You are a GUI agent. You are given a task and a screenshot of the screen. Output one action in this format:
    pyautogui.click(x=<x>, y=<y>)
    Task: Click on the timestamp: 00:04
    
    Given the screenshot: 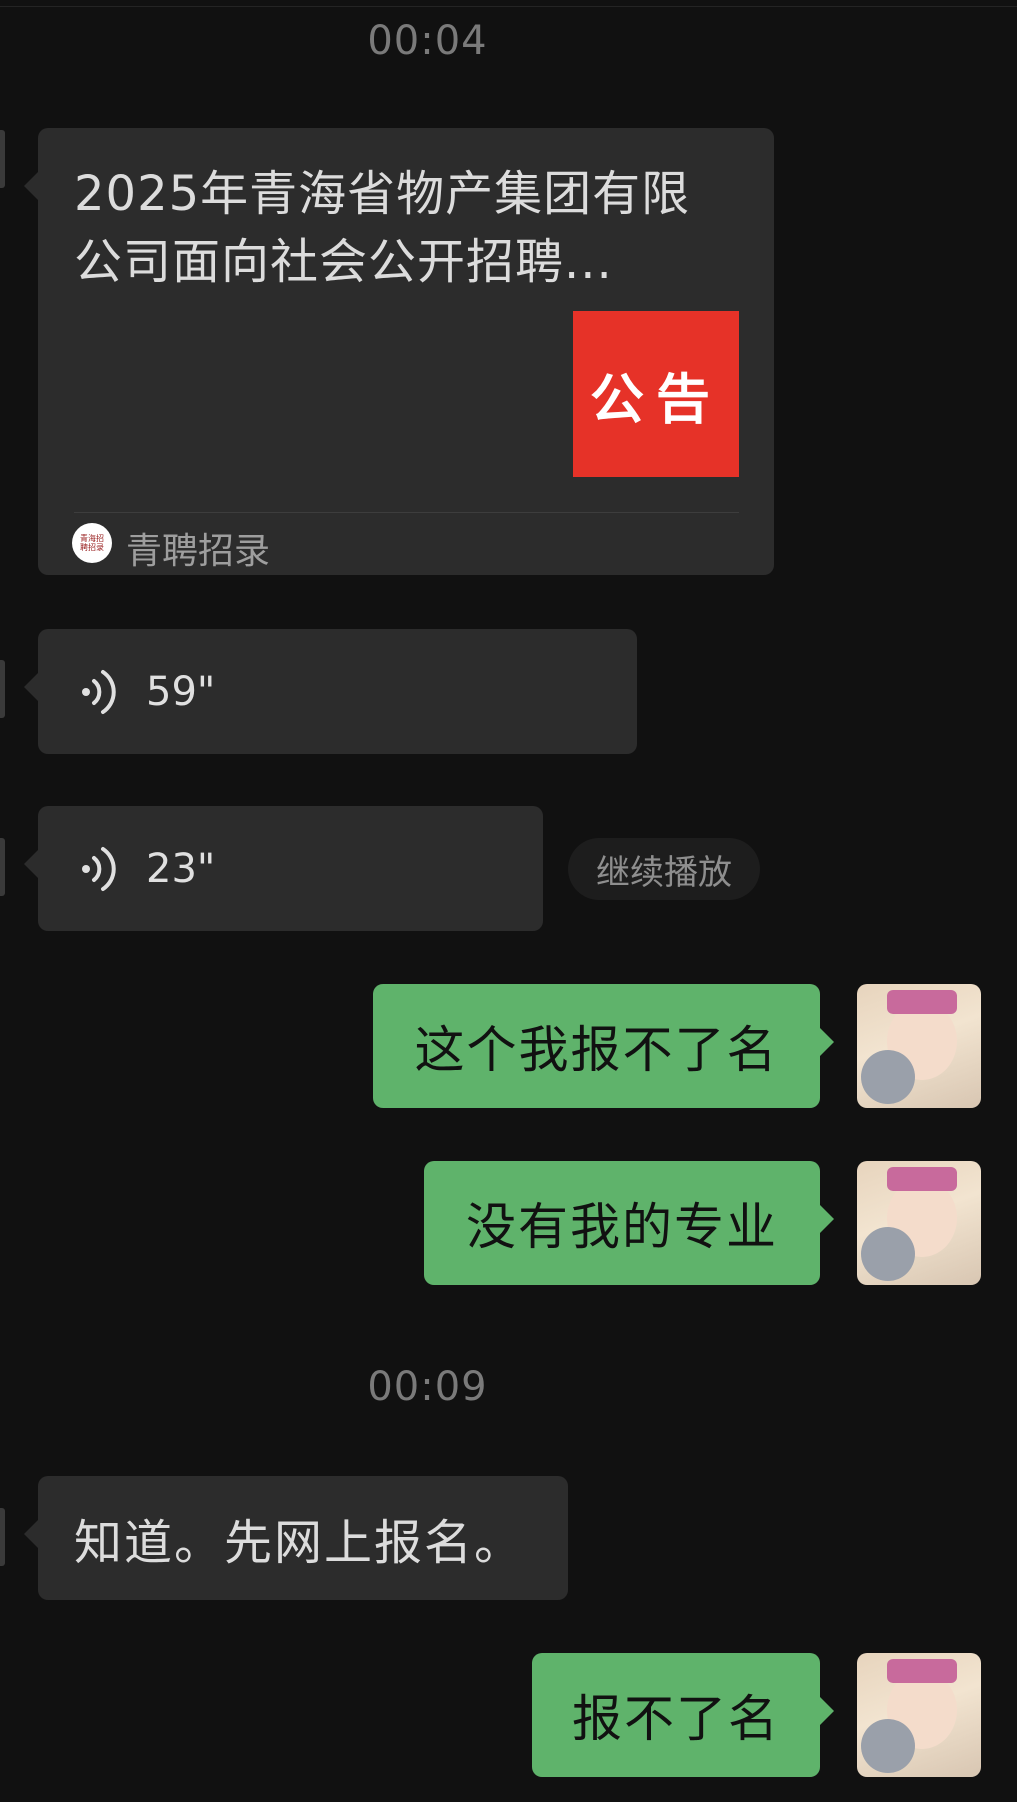 What is the action you would take?
    pyautogui.click(x=427, y=41)
    